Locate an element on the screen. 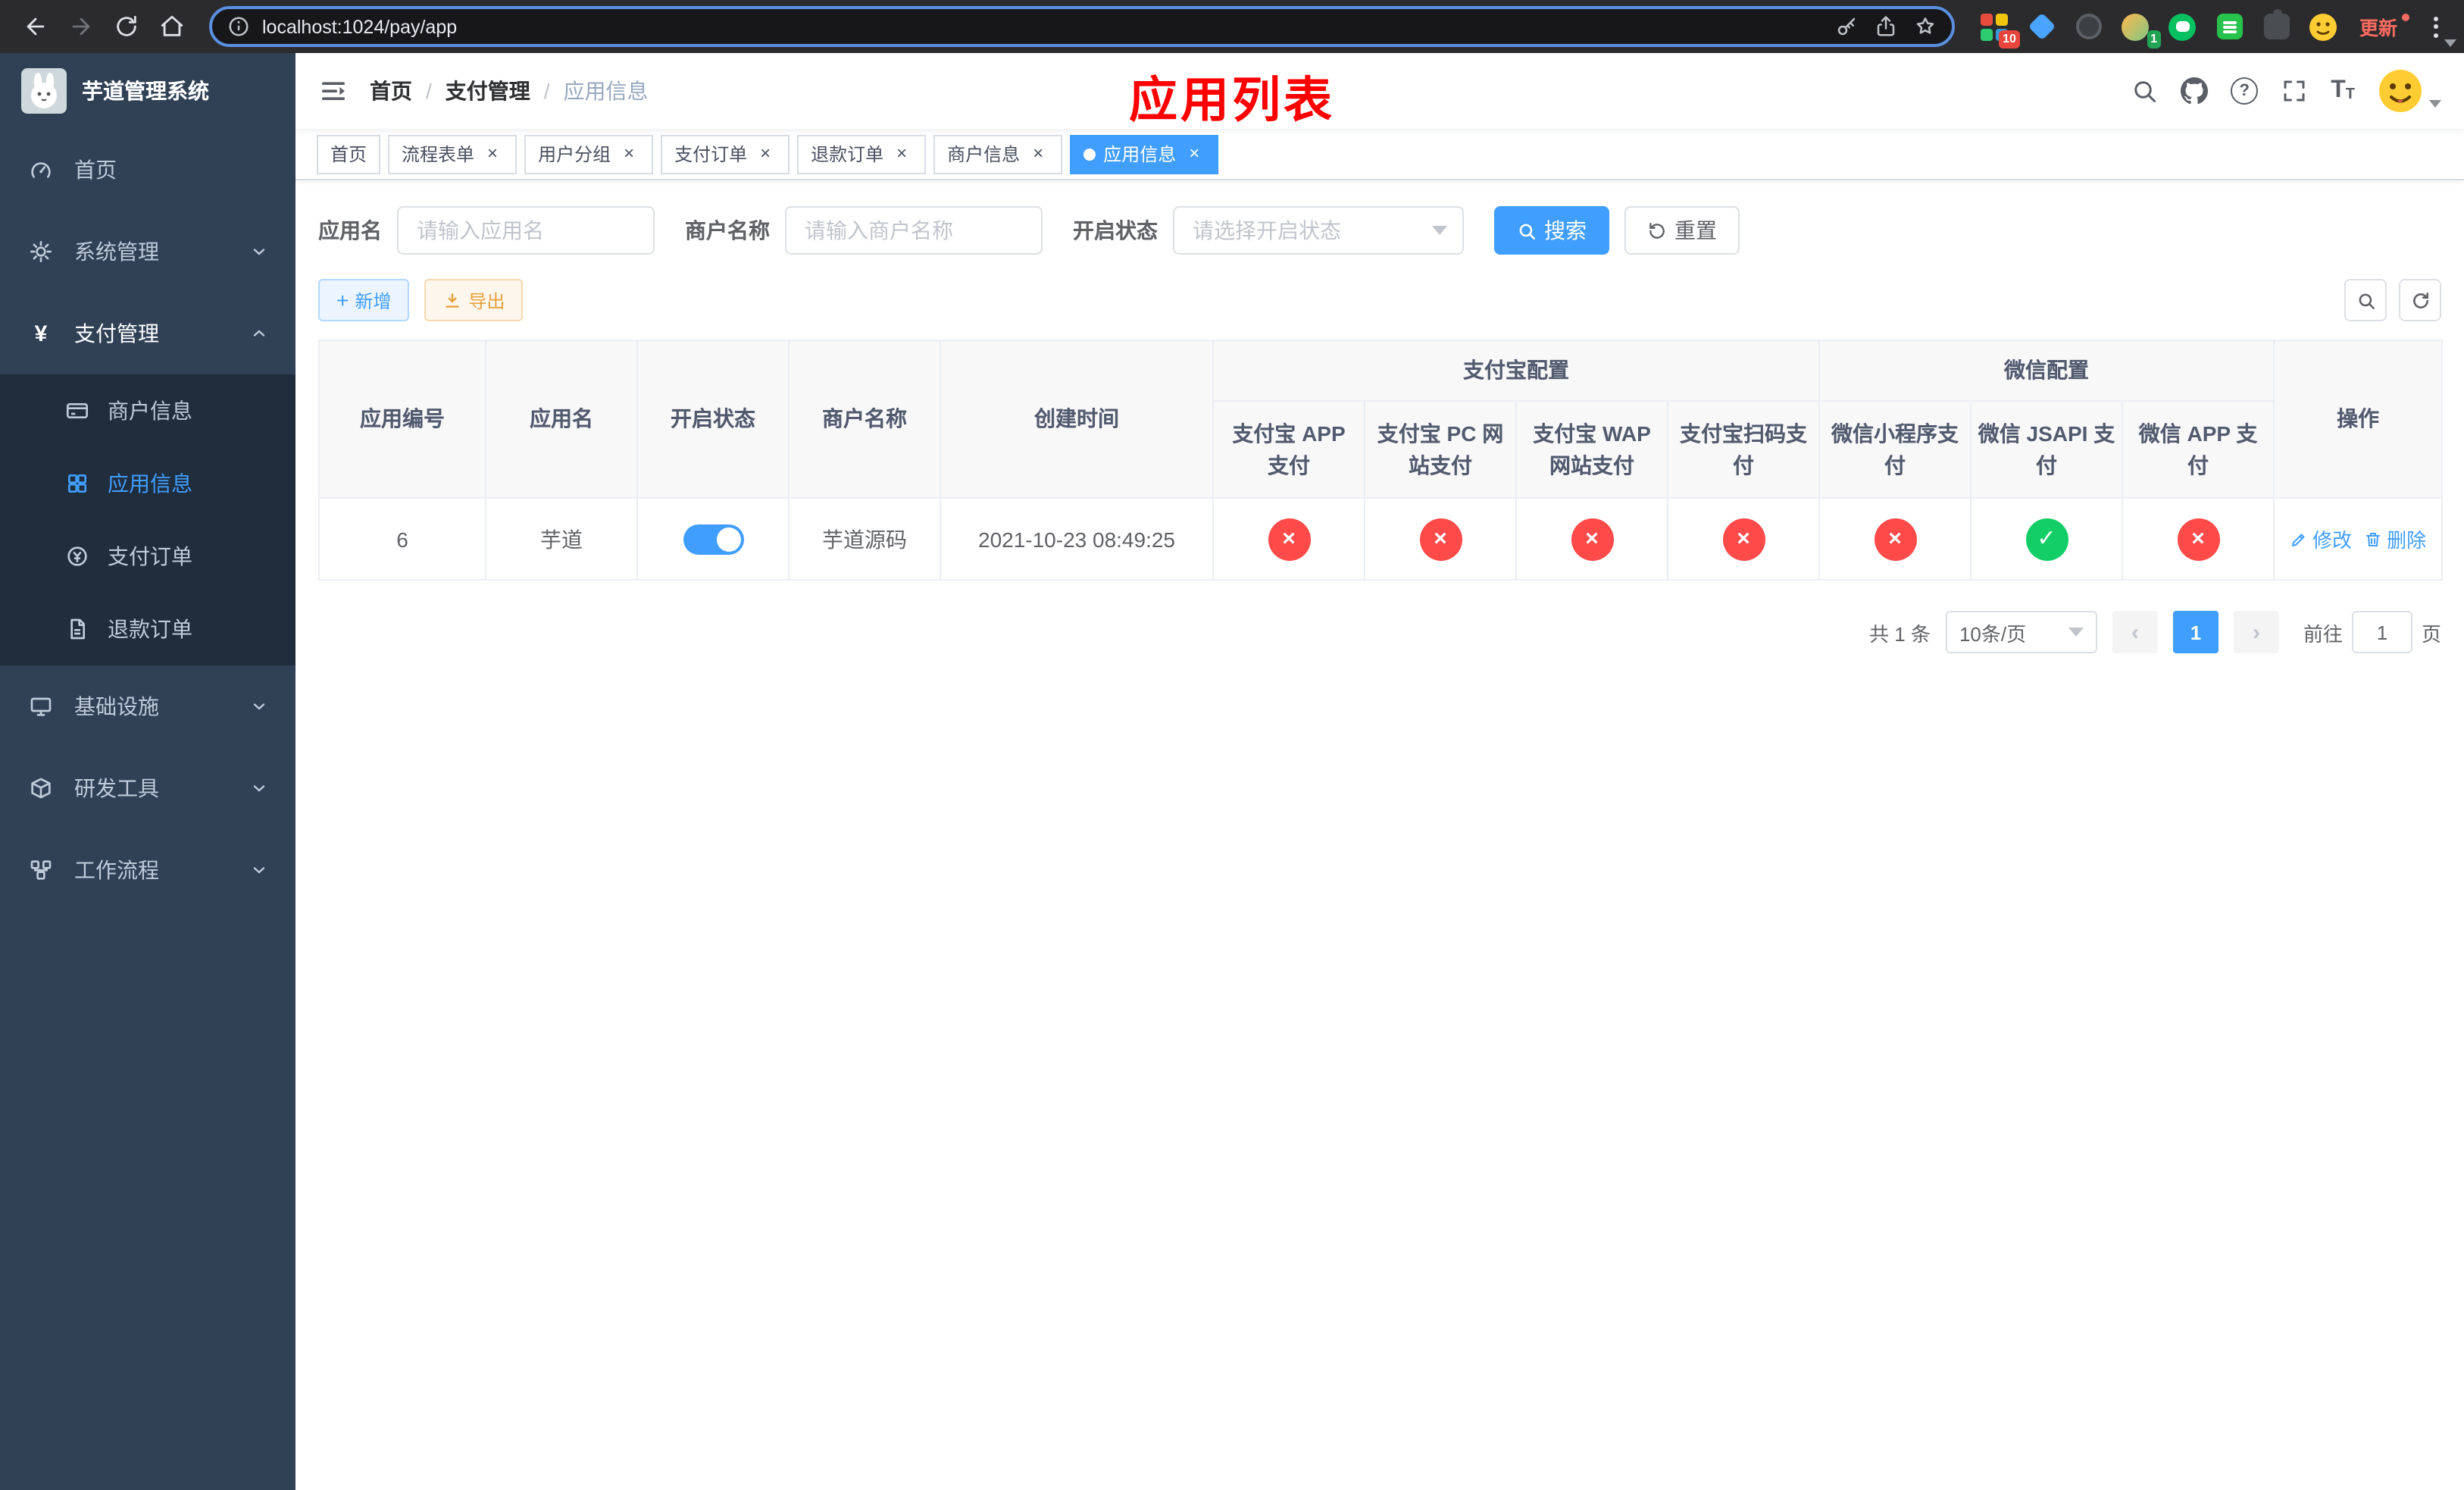 The image size is (2464, 1490). home-icon is located at coordinates (171, 27).